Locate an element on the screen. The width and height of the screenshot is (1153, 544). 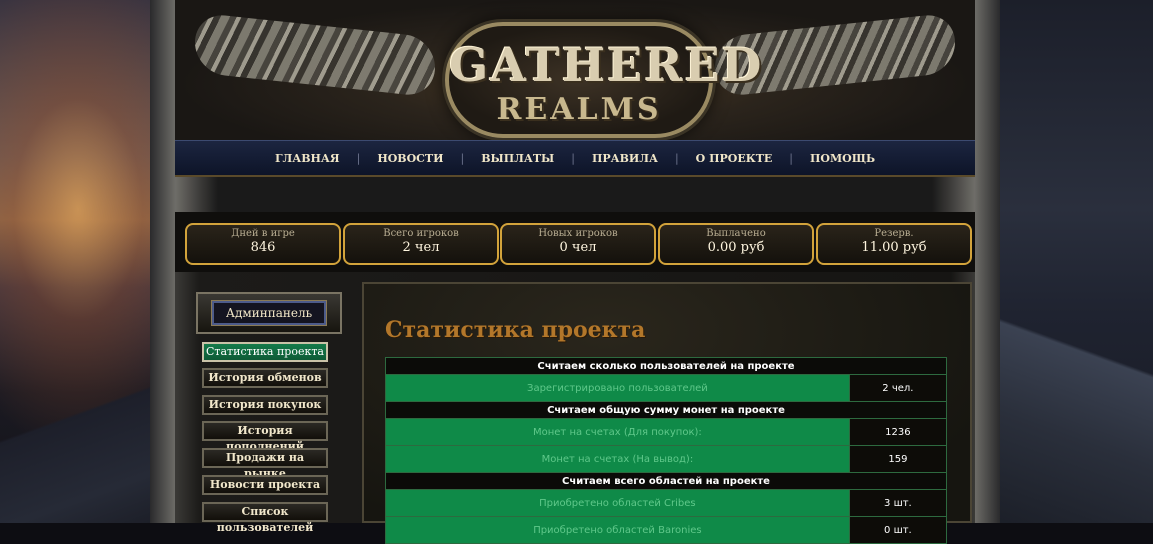
row-value: 2 чел. is located at coordinates (898, 388).